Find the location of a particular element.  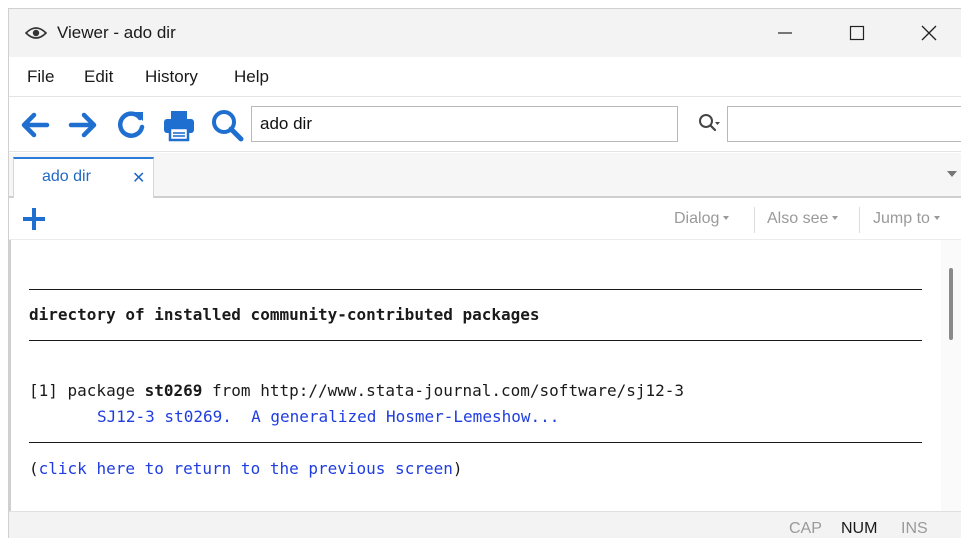

title-bar: Viewer - ado dir is located at coordinates (485, 33).